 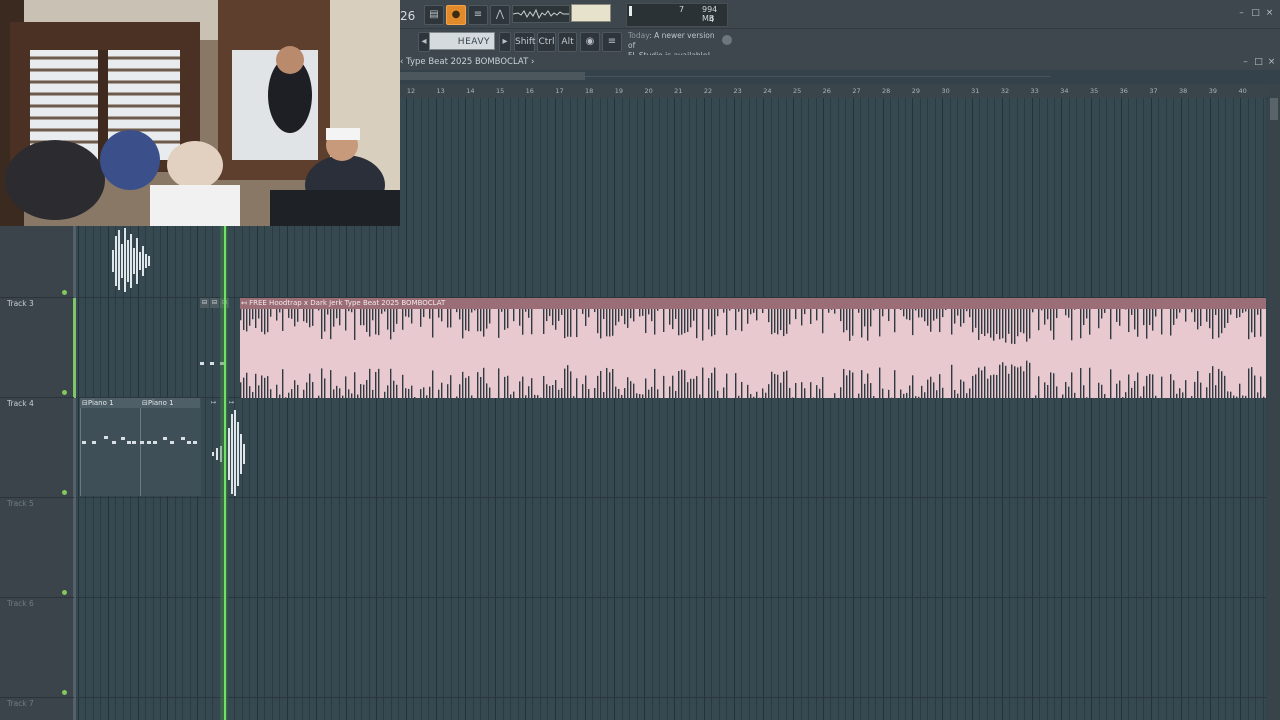 What do you see at coordinates (456, 15) in the screenshot?
I see `pattern-icon: ●` at bounding box center [456, 15].